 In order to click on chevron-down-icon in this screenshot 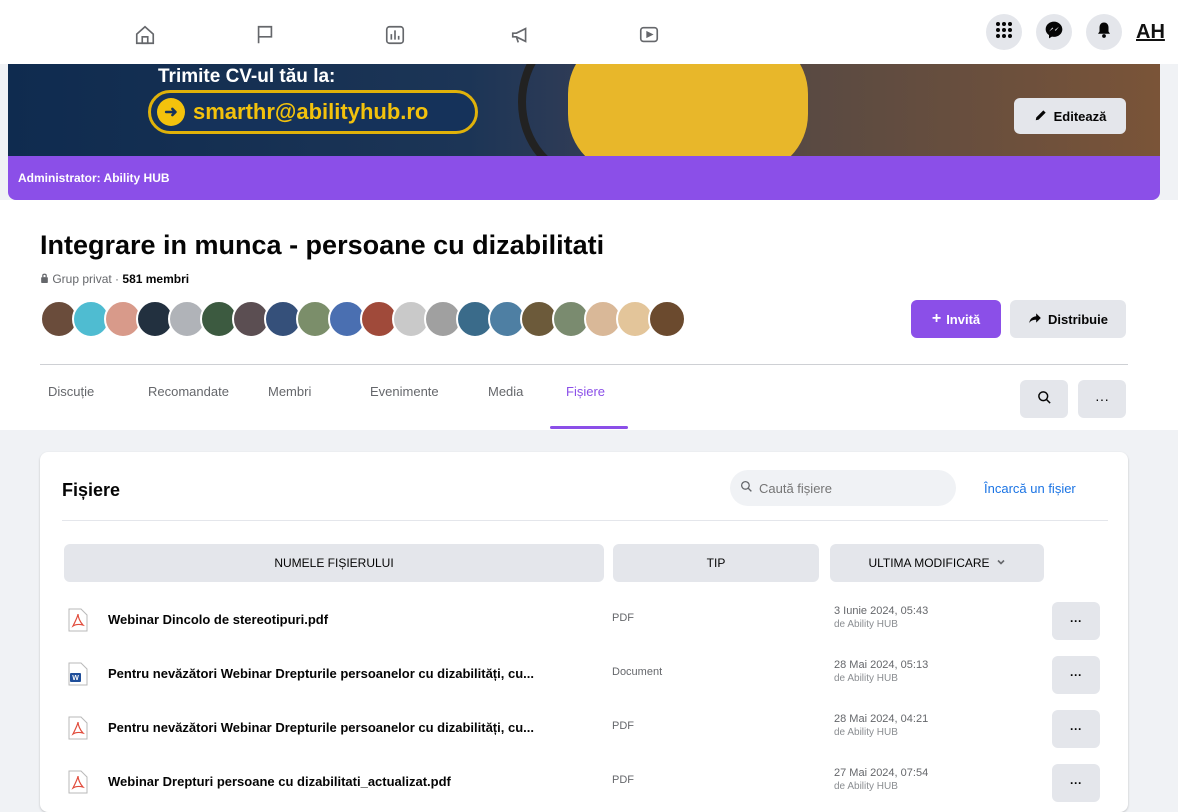, I will do `click(1001, 563)`.